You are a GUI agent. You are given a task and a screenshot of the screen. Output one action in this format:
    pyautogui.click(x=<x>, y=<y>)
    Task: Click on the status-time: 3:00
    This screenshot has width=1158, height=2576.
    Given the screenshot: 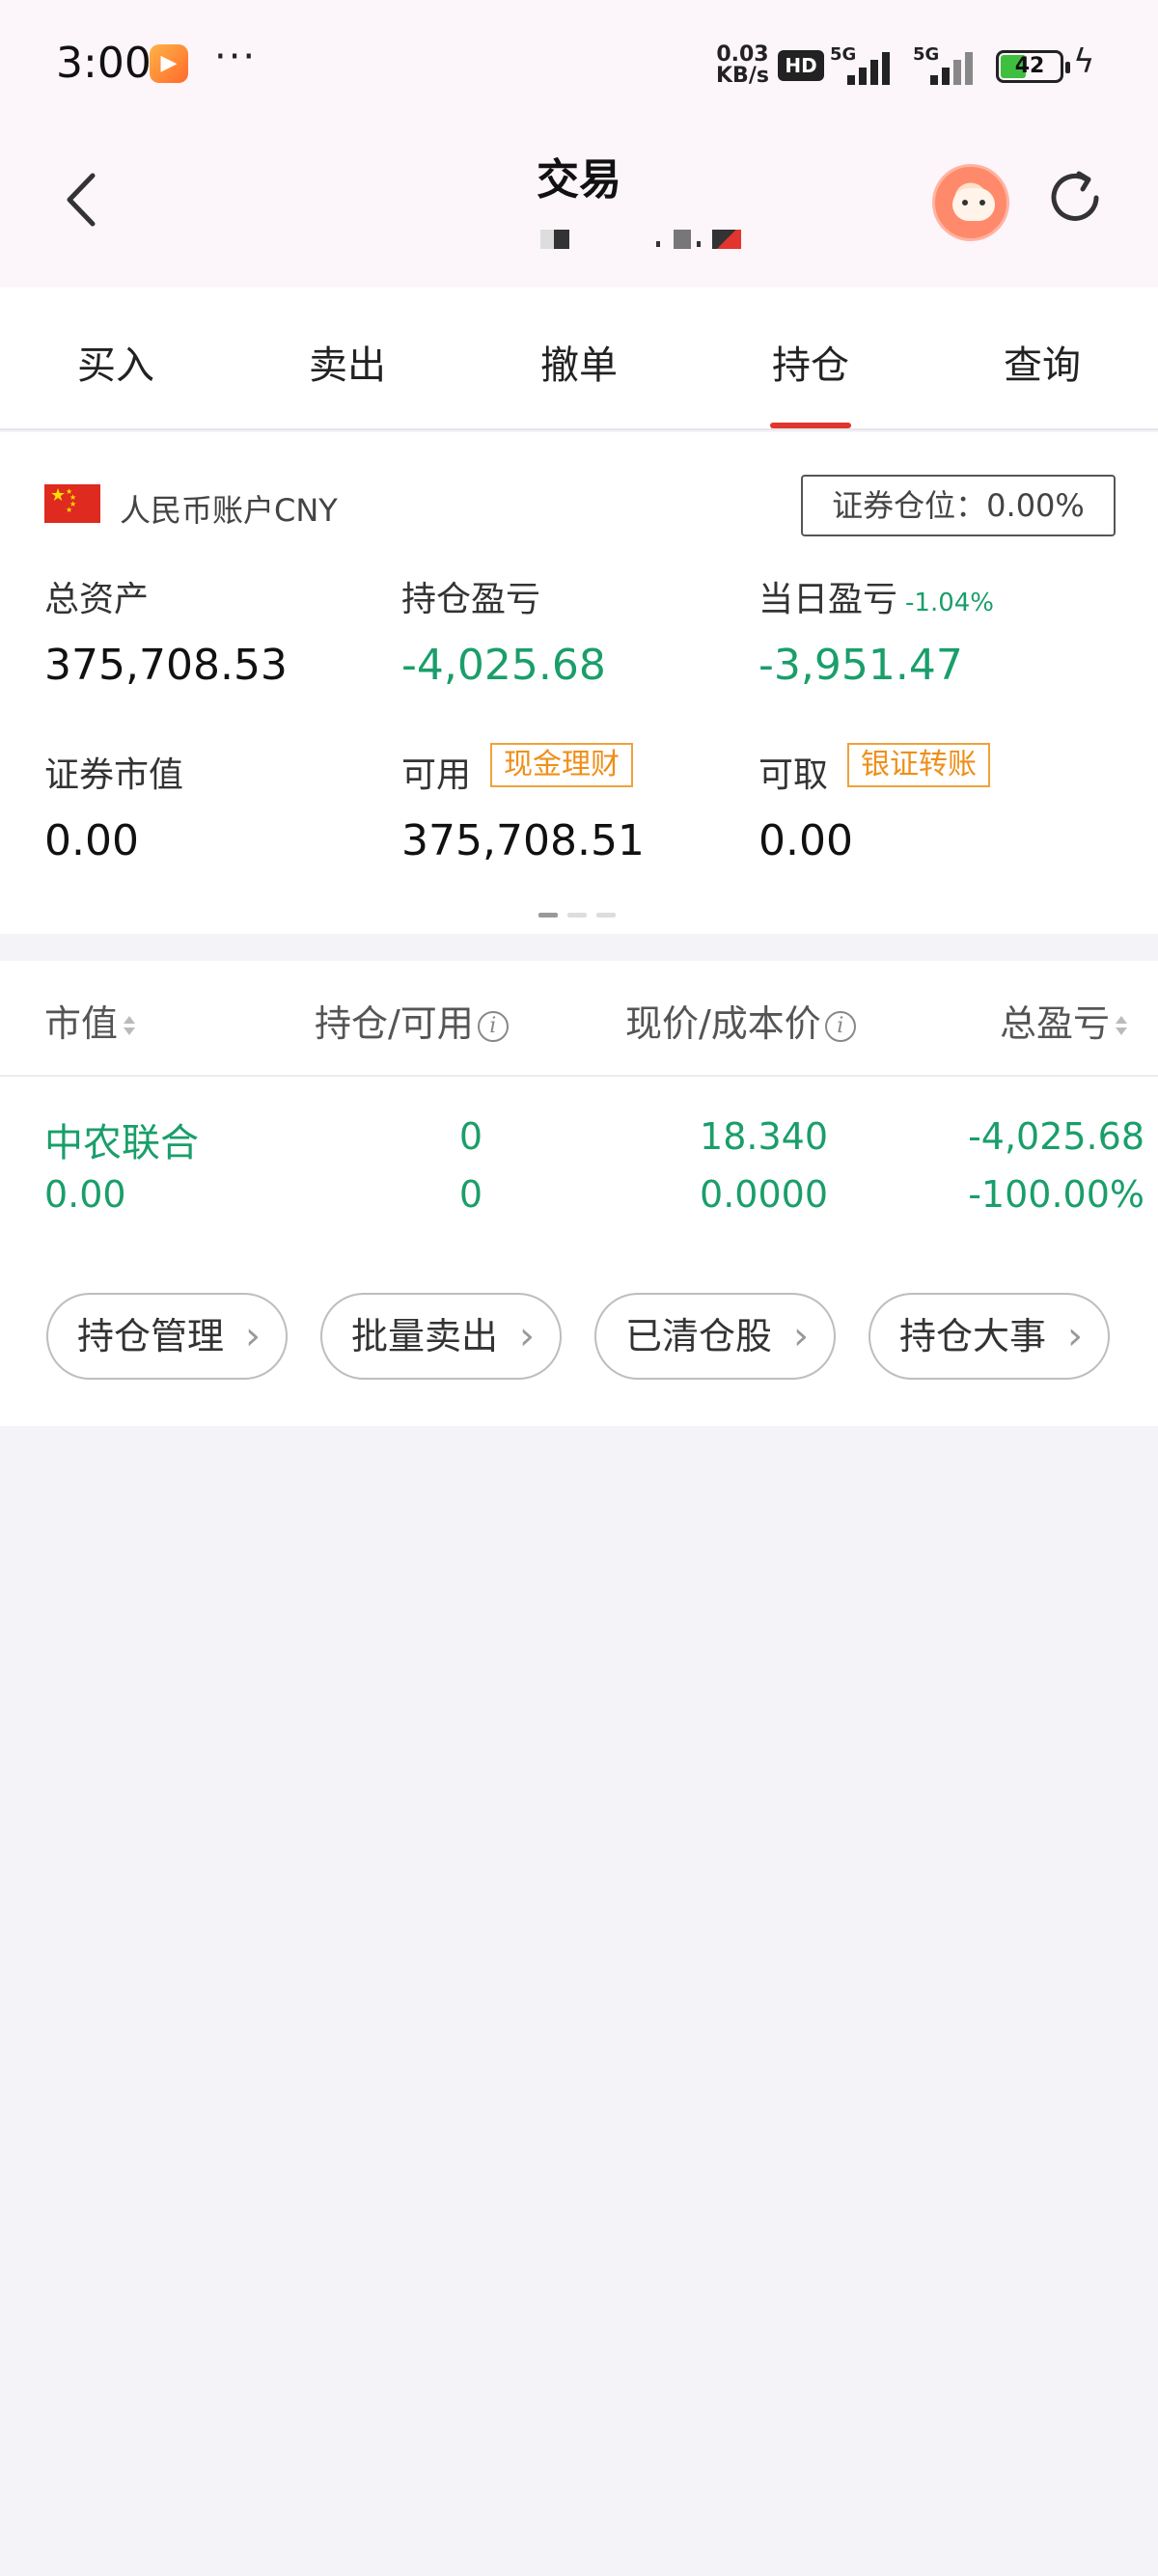 What is the action you would take?
    pyautogui.click(x=104, y=64)
    